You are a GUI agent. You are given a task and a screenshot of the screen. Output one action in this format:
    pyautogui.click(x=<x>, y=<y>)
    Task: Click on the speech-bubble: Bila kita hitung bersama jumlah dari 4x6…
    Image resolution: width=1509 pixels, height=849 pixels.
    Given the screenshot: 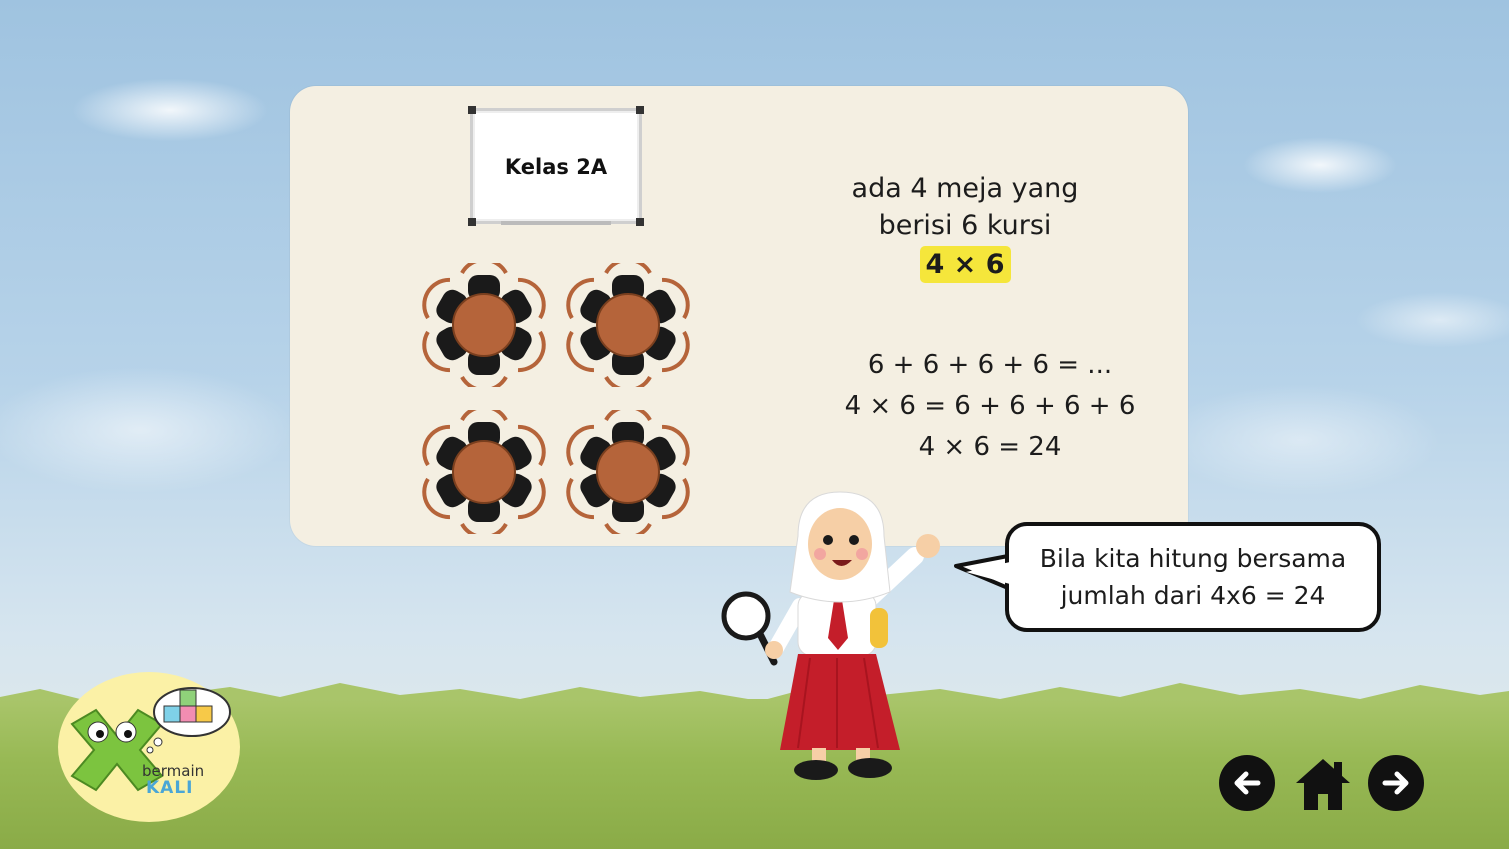 What is the action you would take?
    pyautogui.click(x=1193, y=577)
    